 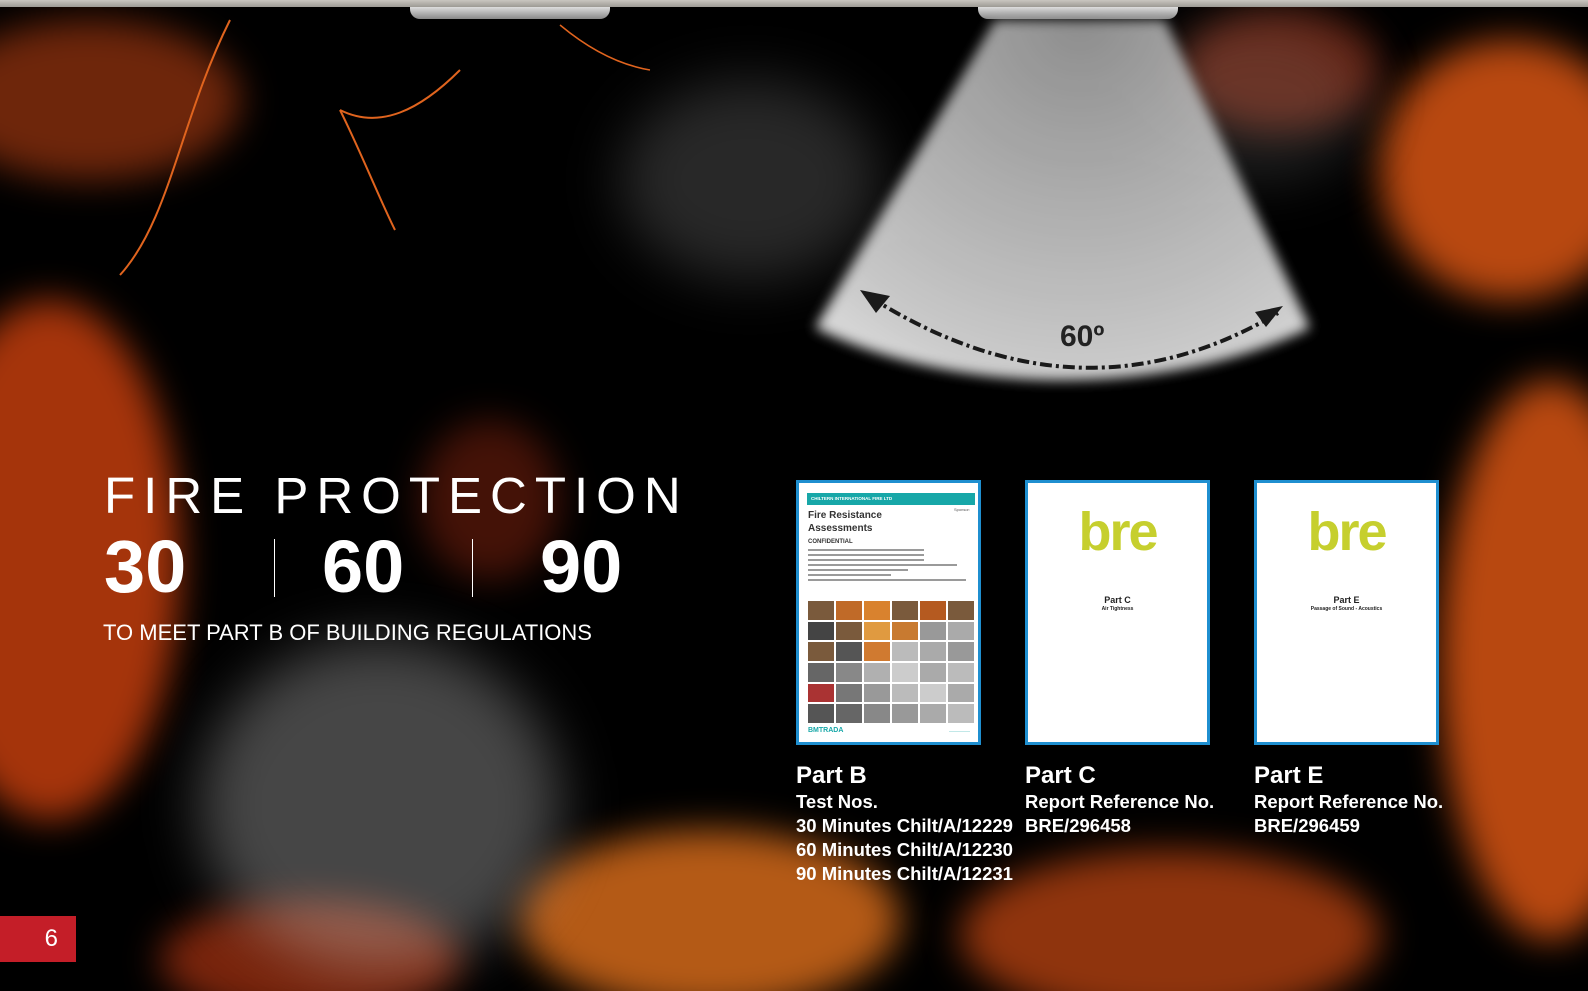 What do you see at coordinates (1346, 609) in the screenshot?
I see `bre-part-subtitle: Passage of Sound - Acoustics` at bounding box center [1346, 609].